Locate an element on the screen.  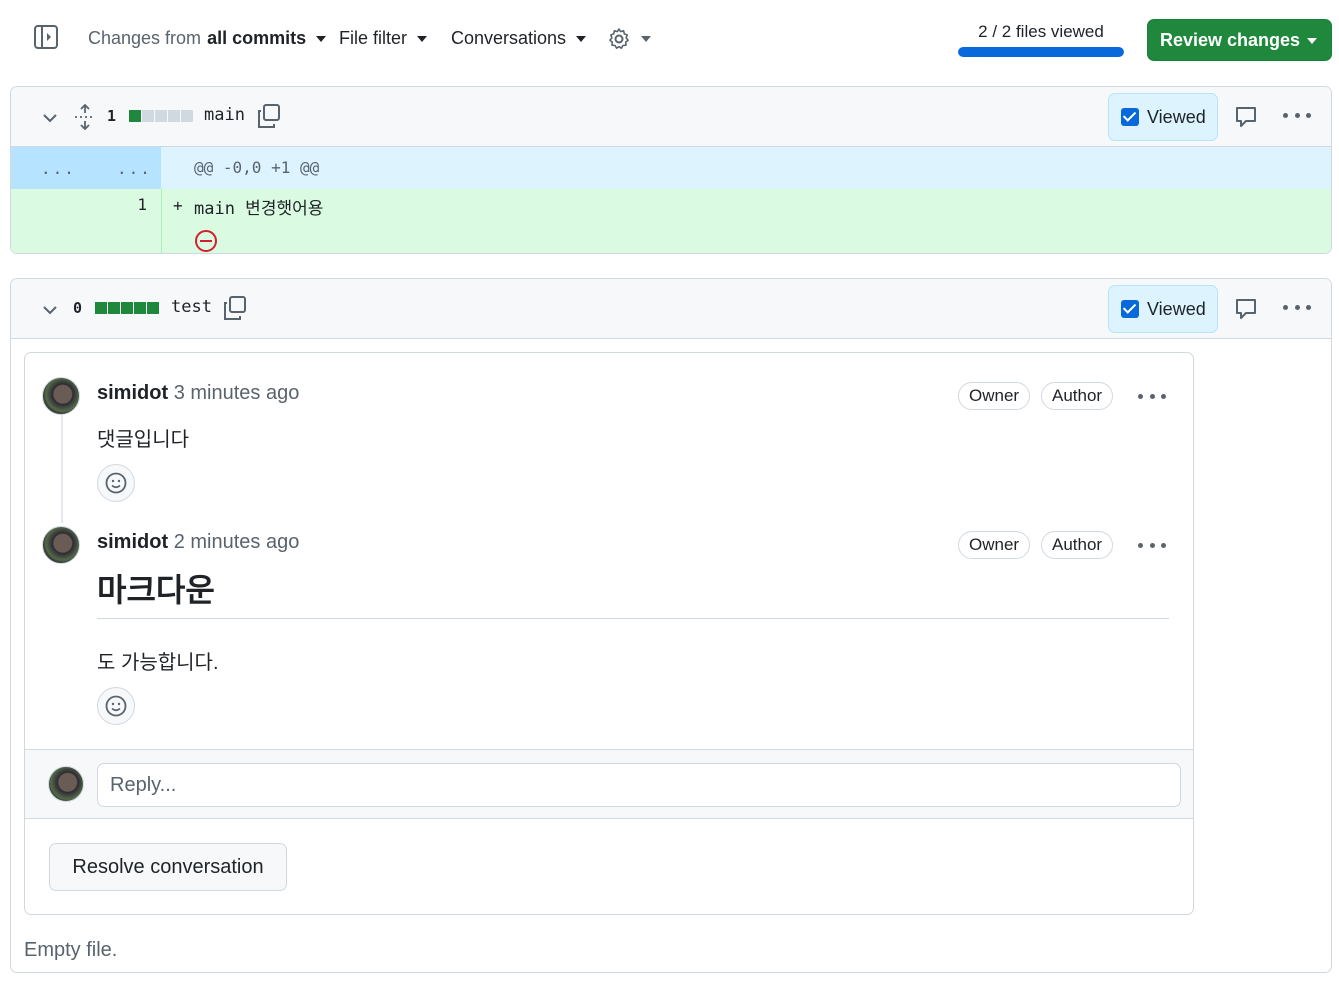
hunk-header-row: ... ... @@ -0,0 +1 @@ is located at coordinates (671, 168).